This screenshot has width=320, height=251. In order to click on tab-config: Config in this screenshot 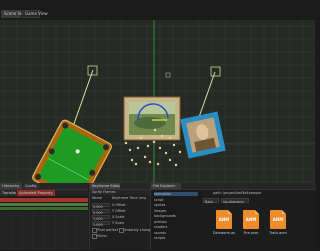, I will do `click(31, 186)`.